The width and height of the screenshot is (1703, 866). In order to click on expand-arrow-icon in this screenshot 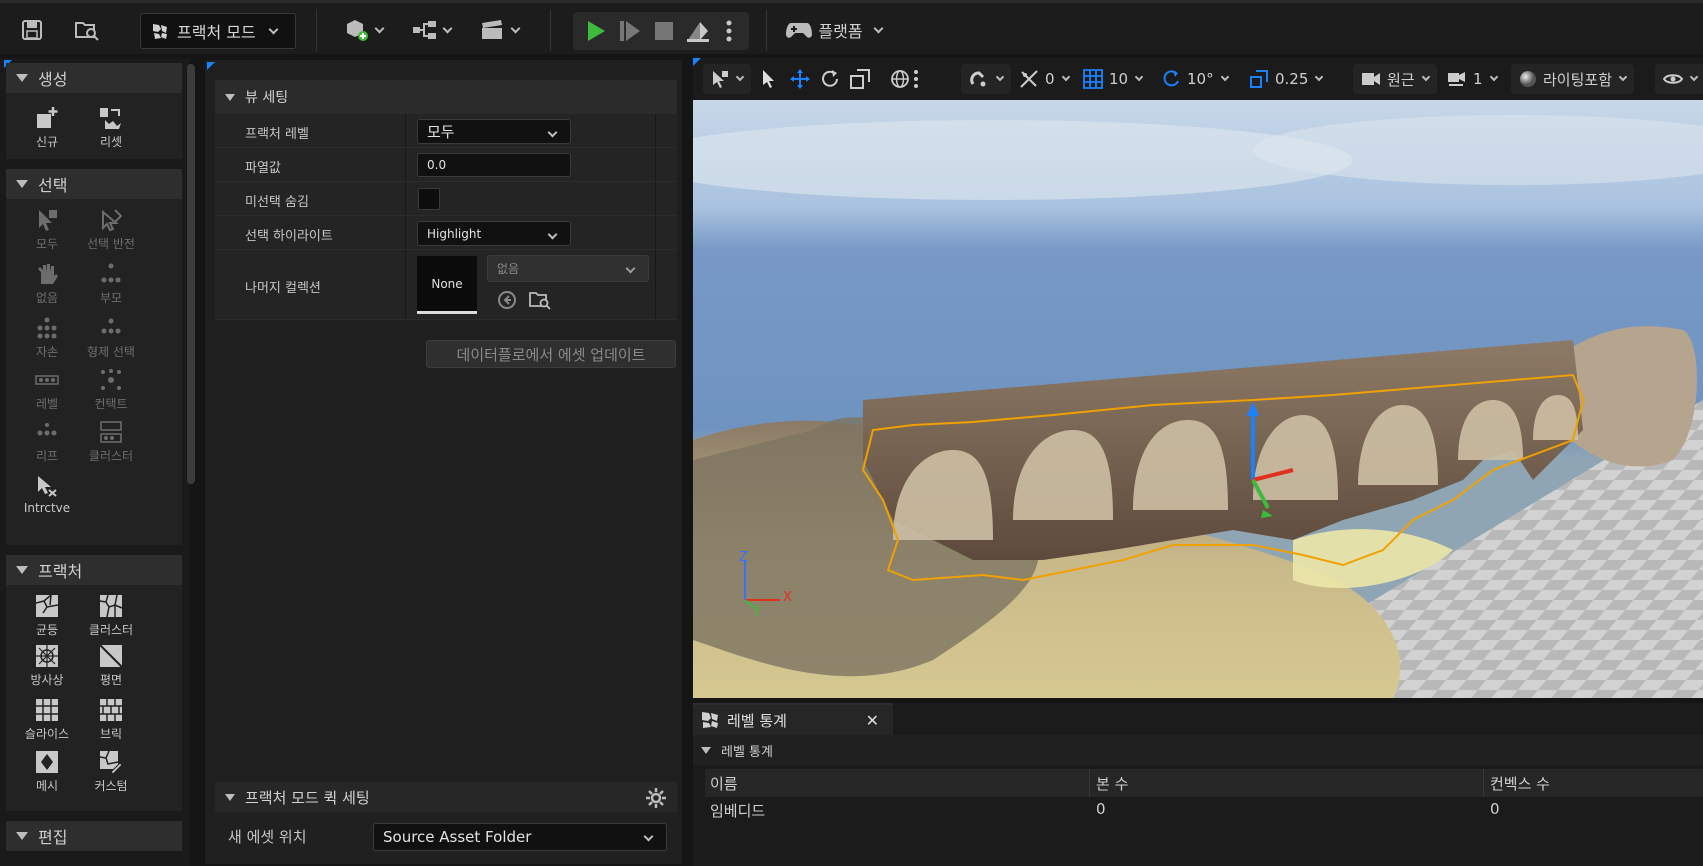, I will do `click(22, 78)`.